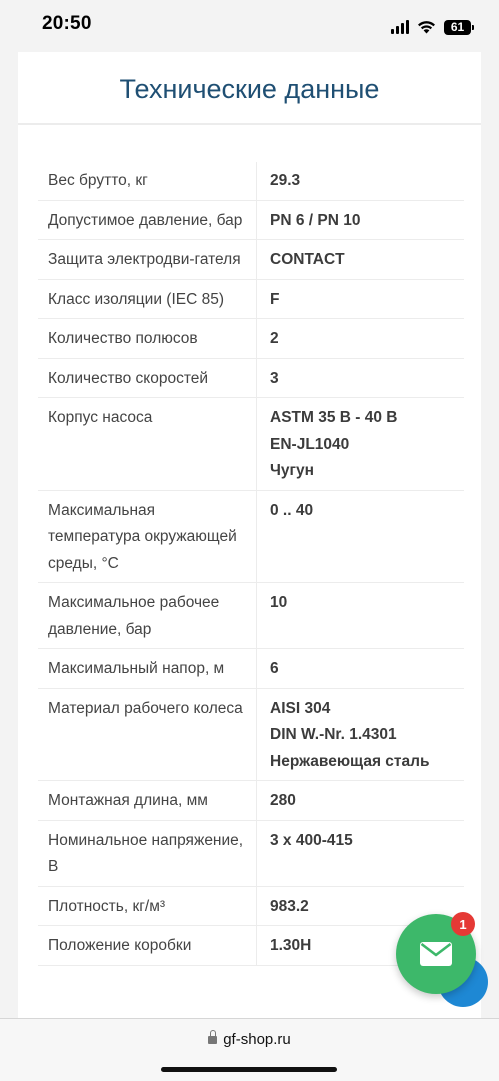 The image size is (499, 1081). What do you see at coordinates (257, 1039) in the screenshot?
I see `url-text: gf-shop.ru` at bounding box center [257, 1039].